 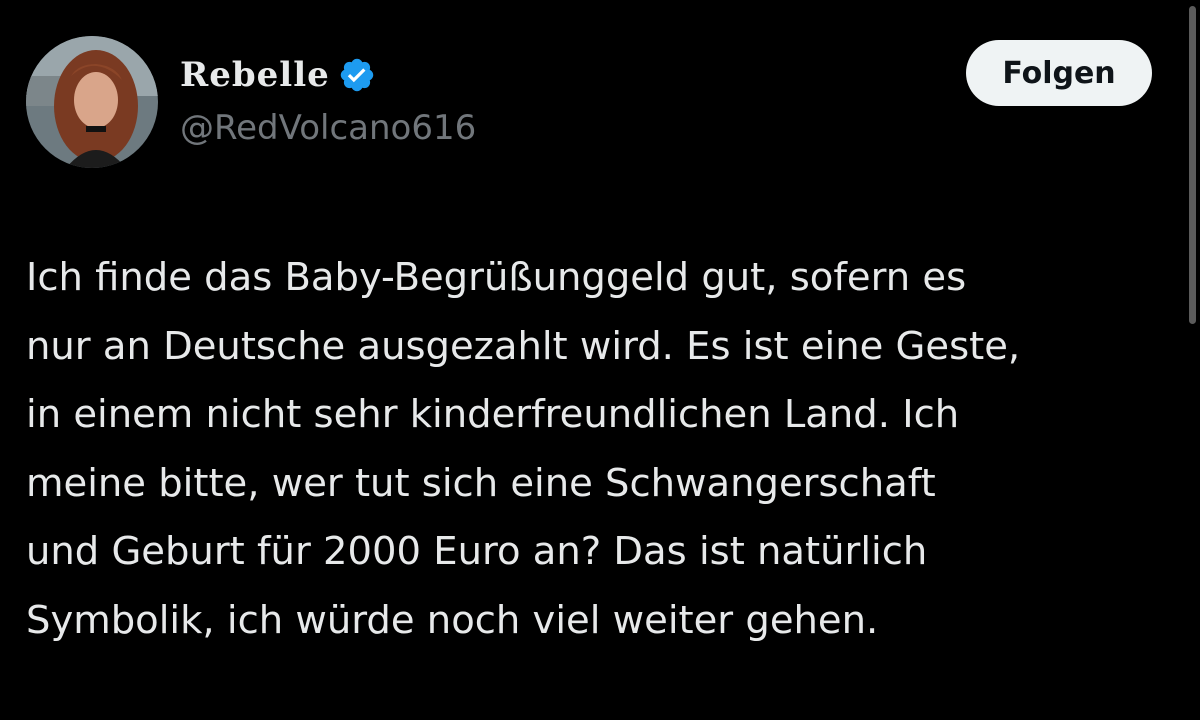 I want to click on avatar-image, so click(x=92, y=102).